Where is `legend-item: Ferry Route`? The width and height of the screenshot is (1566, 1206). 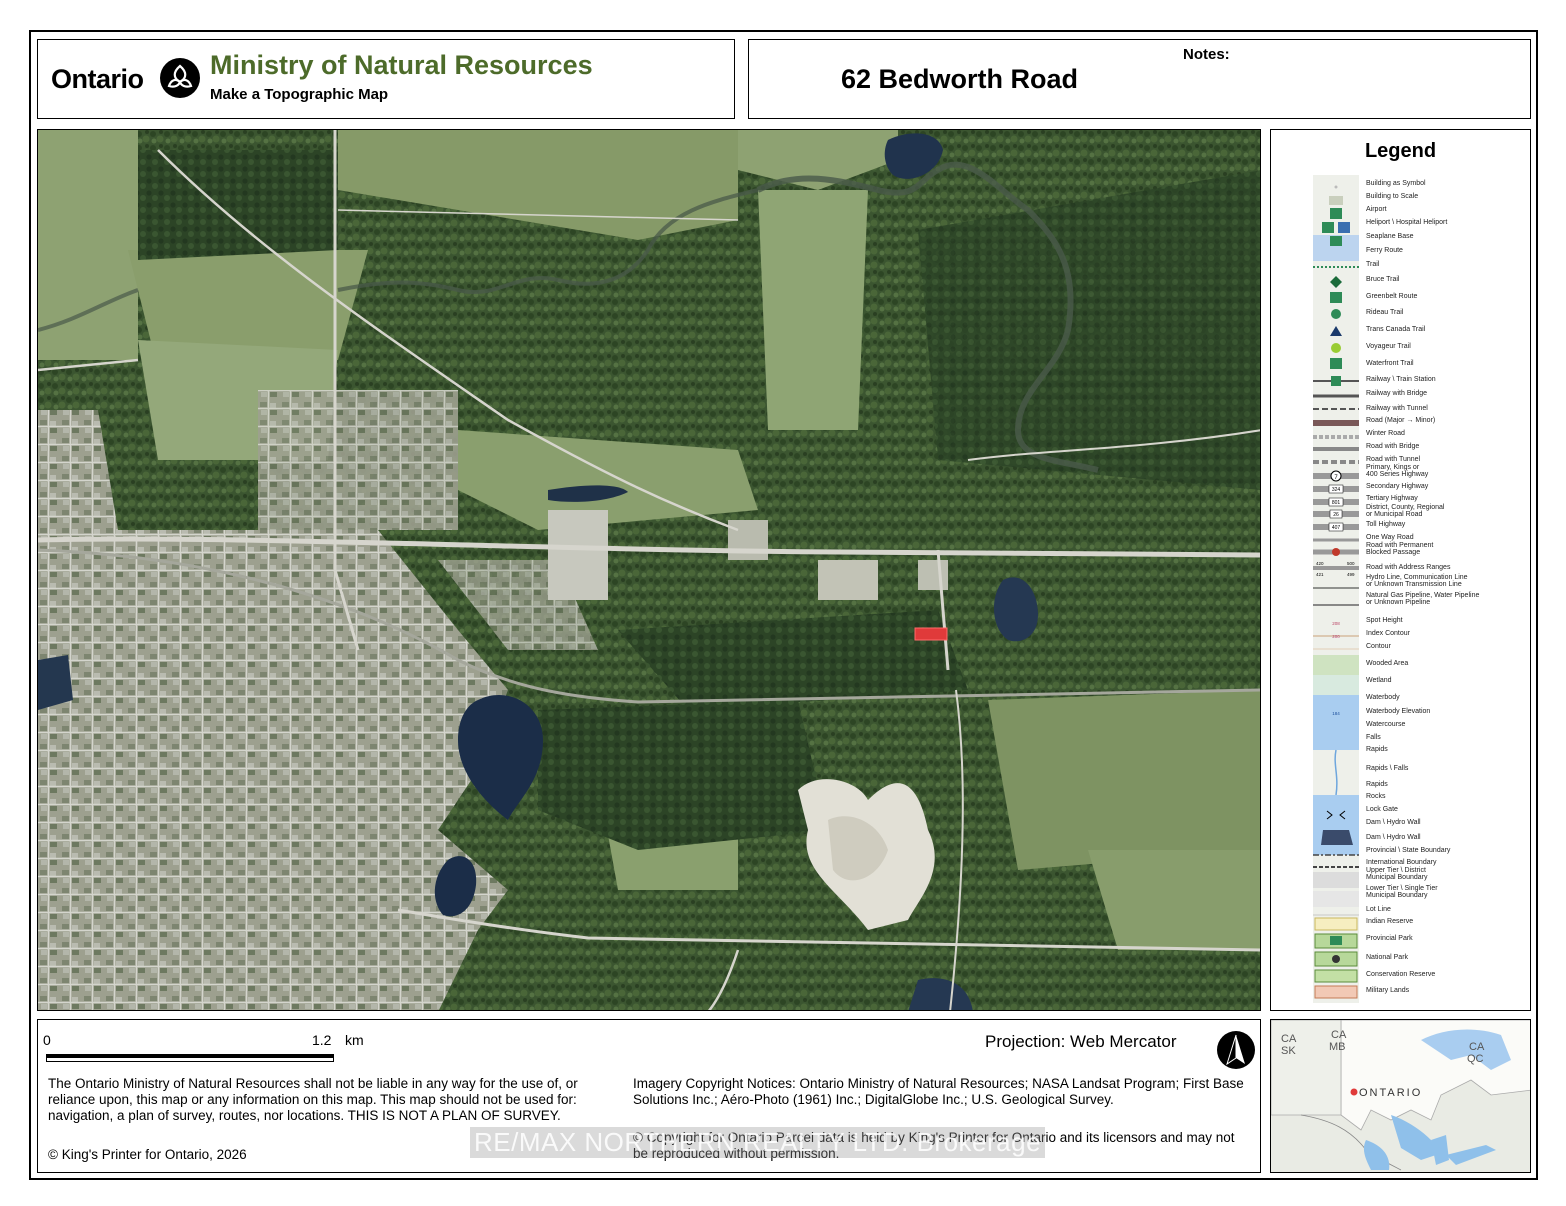
legend-item: Ferry Route is located at coordinates (1384, 250).